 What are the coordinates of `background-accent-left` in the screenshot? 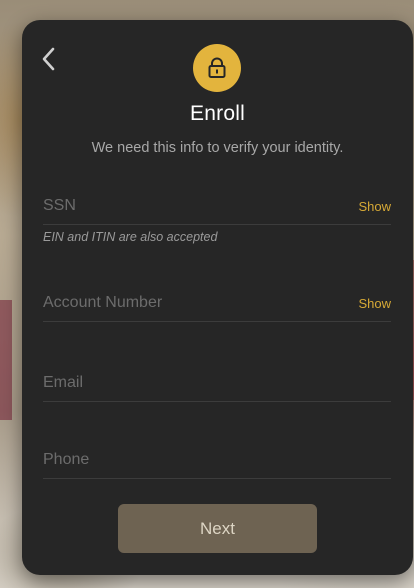 It's located at (6, 360).